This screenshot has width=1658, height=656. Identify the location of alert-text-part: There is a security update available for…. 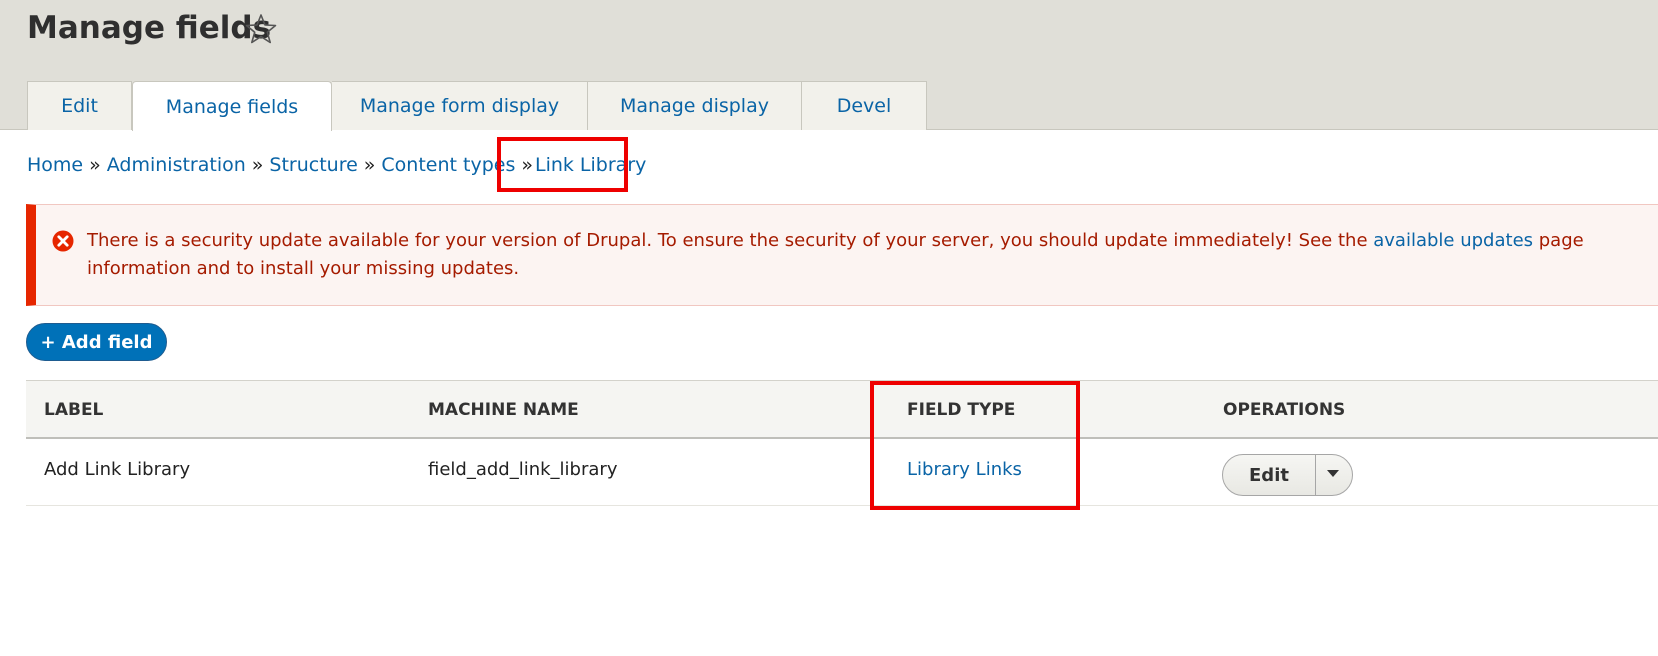
(730, 240).